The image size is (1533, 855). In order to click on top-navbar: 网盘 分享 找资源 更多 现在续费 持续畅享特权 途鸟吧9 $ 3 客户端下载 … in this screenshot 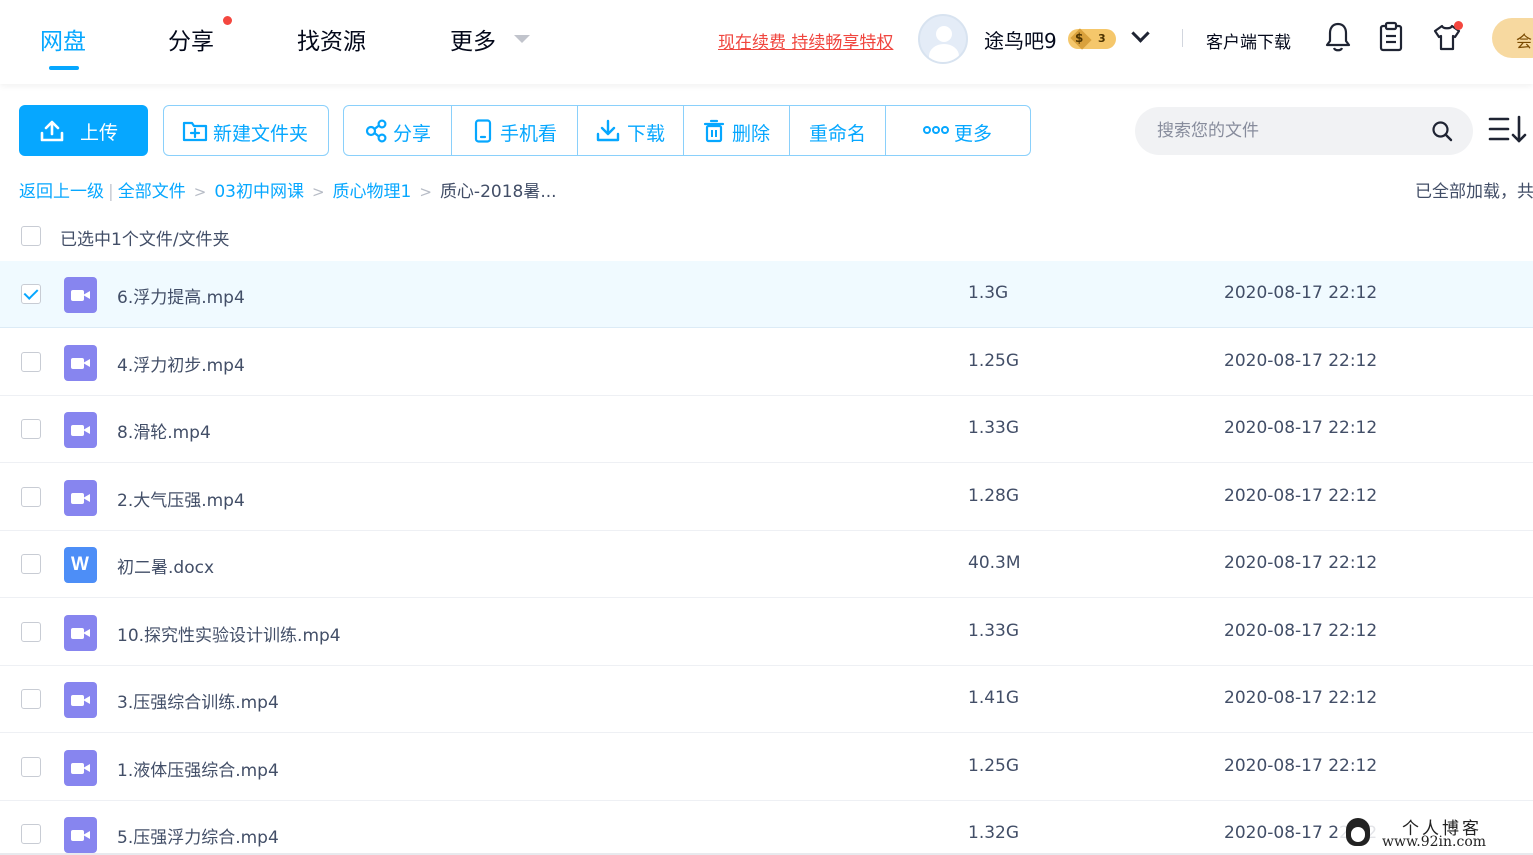, I will do `click(766, 42)`.